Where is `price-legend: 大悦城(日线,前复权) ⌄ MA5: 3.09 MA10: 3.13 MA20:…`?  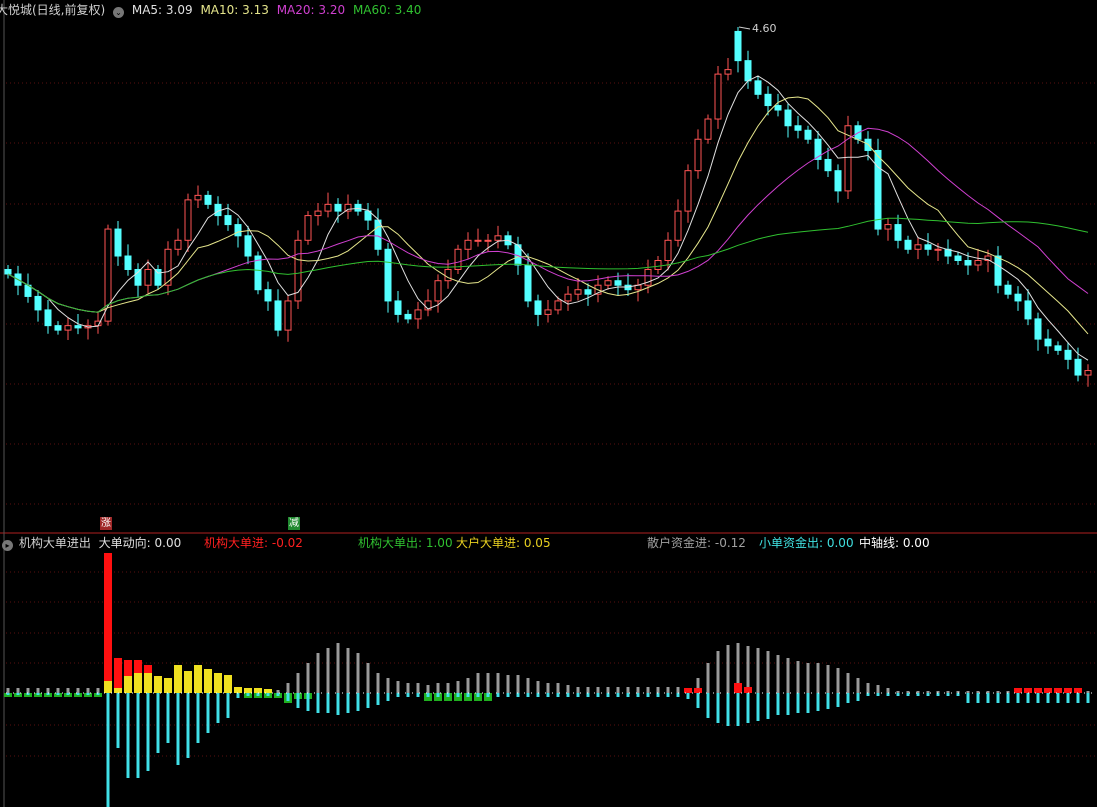 price-legend: 大悦城(日线,前复权) ⌄ MA5: 3.09 MA10: 3.13 MA20:… is located at coordinates (212, 10).